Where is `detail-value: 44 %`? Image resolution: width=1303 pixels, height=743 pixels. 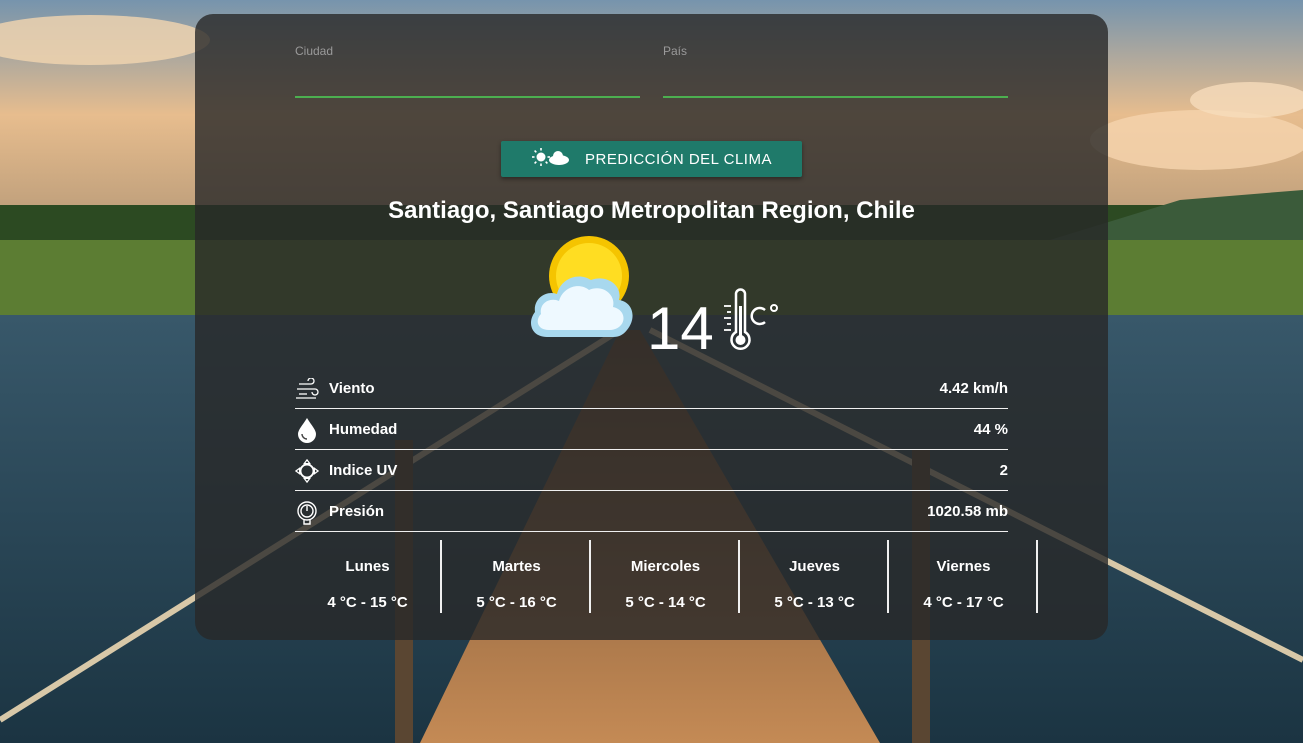 detail-value: 44 % is located at coordinates (990, 429).